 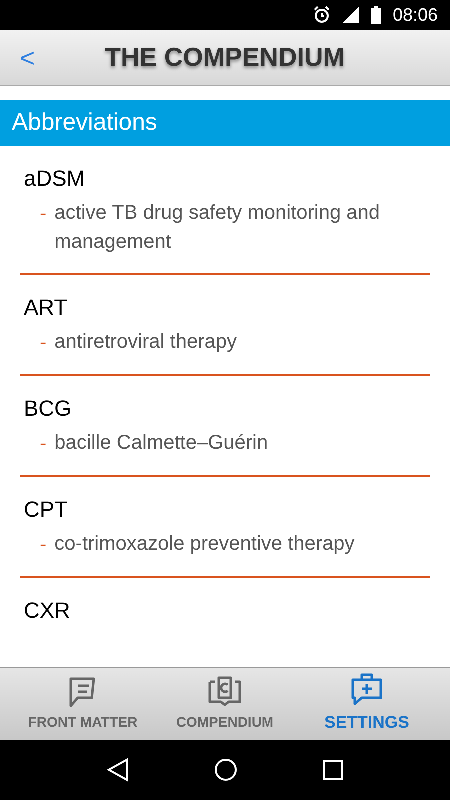 I want to click on abbreviation-term: BCG, so click(x=48, y=409).